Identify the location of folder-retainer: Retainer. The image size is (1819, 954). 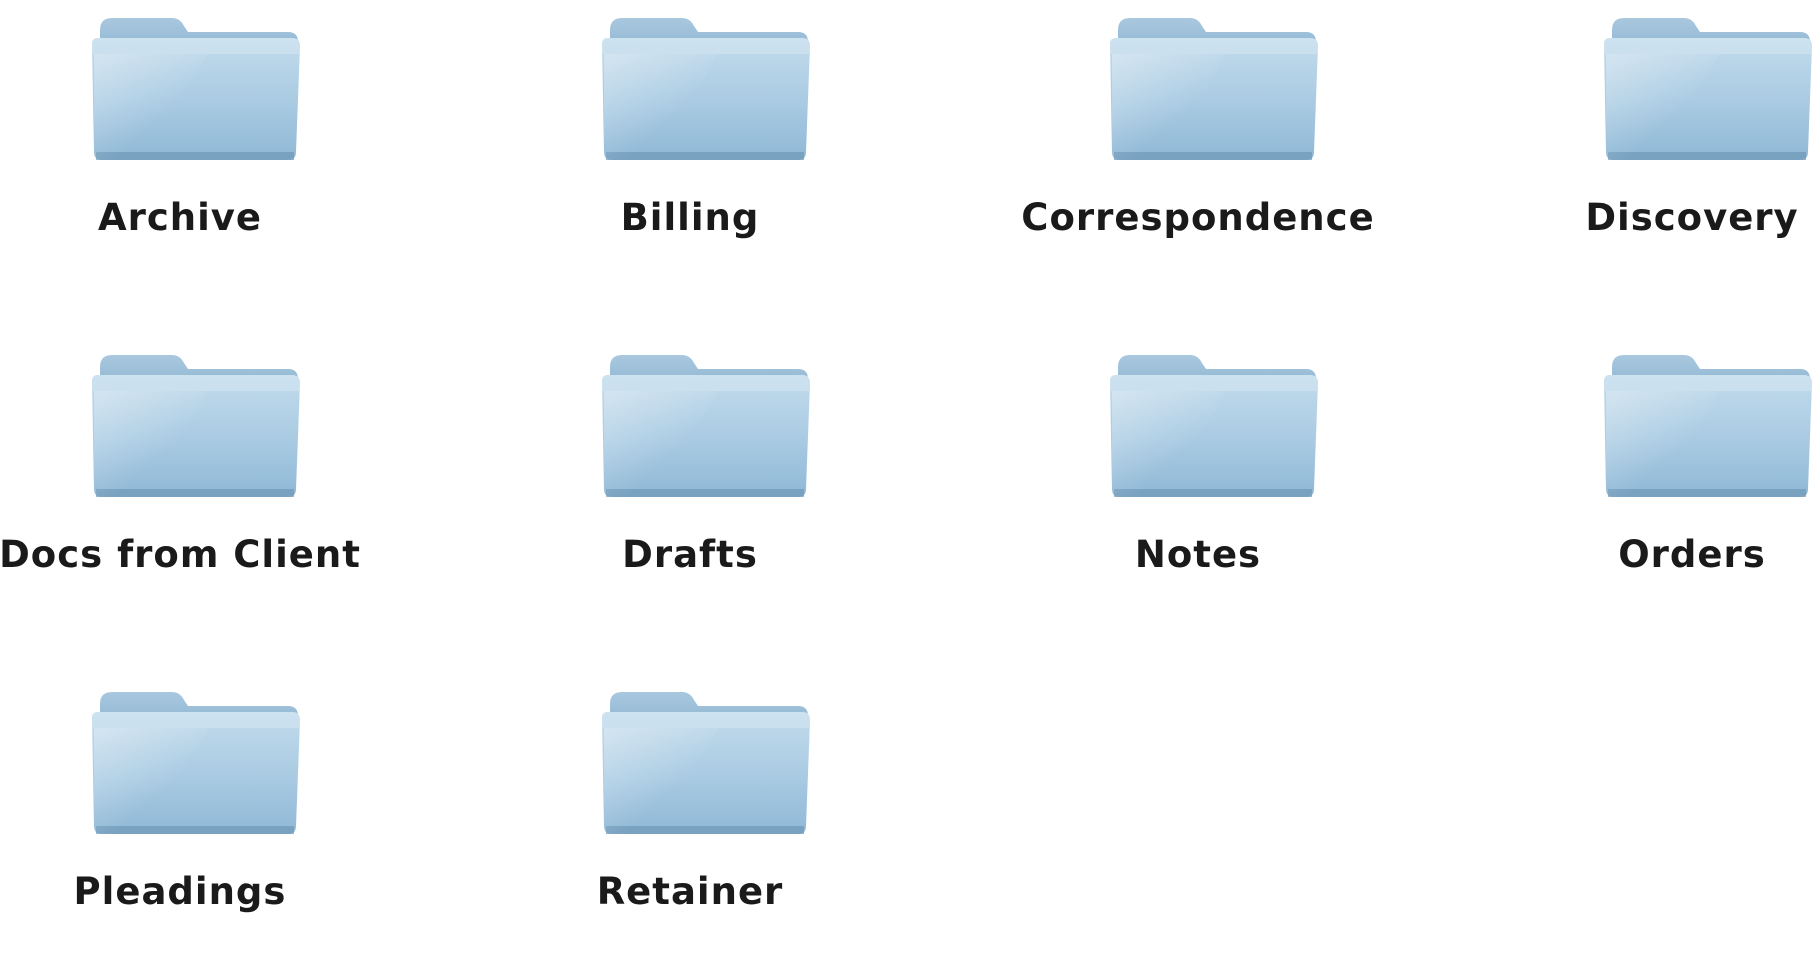
(690, 814).